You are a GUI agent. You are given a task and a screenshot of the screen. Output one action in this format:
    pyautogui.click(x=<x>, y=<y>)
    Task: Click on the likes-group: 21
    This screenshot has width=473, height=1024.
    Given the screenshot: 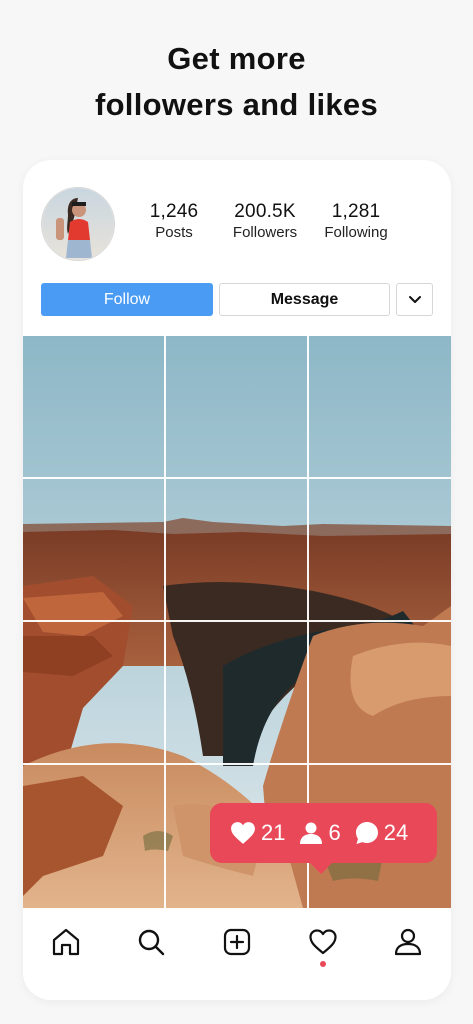 What is the action you would take?
    pyautogui.click(x=257, y=833)
    